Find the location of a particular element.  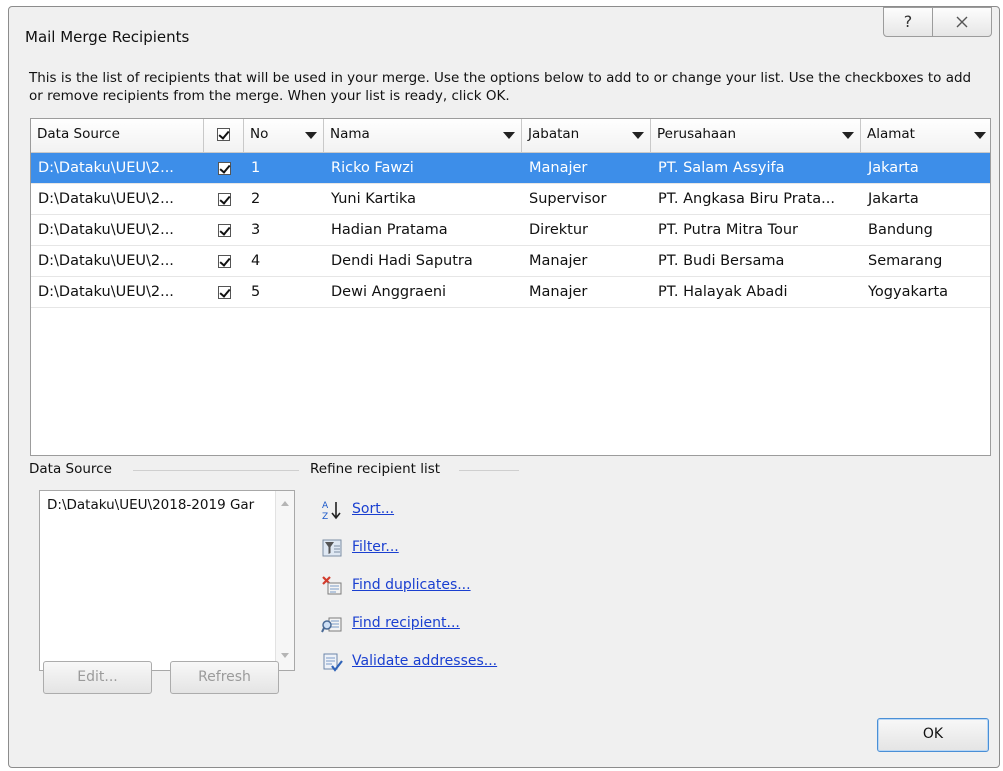

data-source-list: D:\Dataku\UEU\2018-2019 Gar is located at coordinates (167, 580).